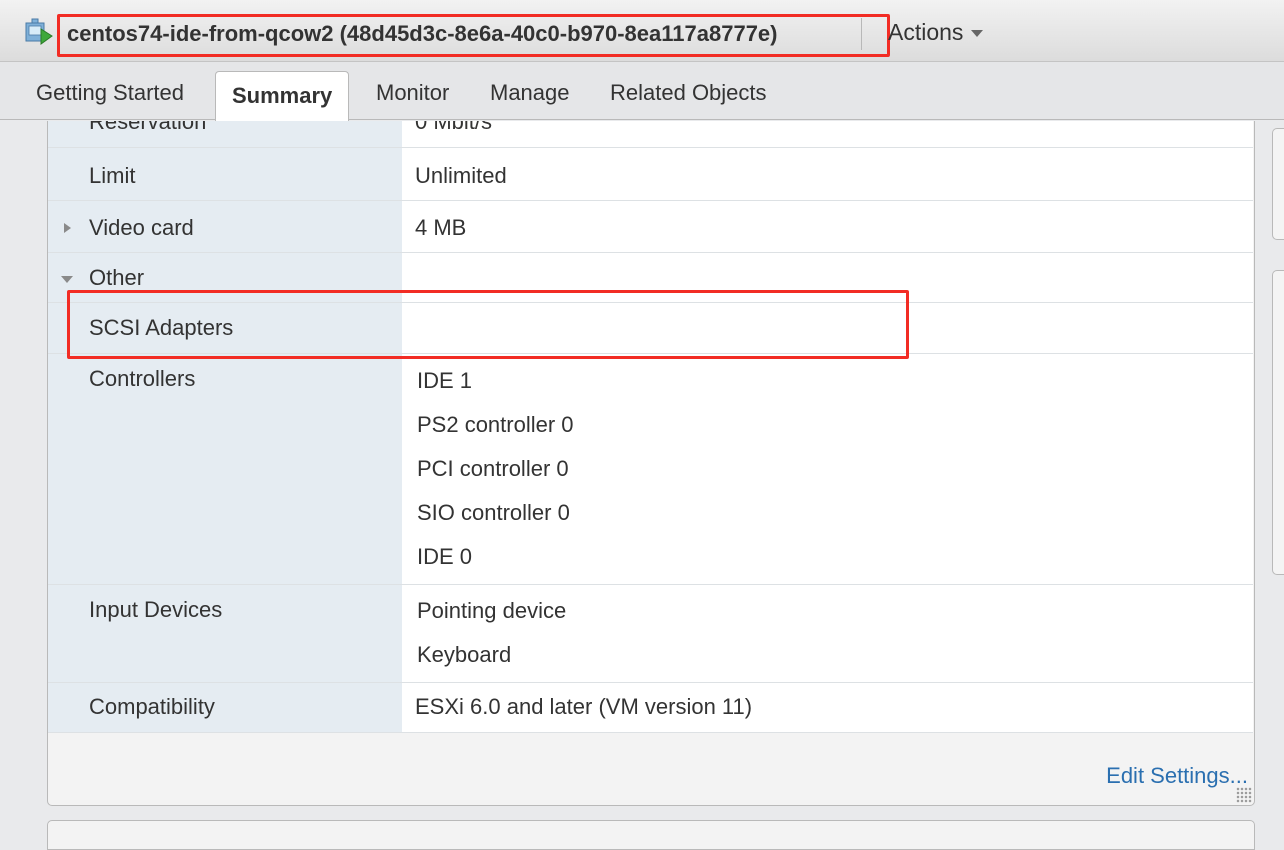 Image resolution: width=1284 pixels, height=850 pixels. I want to click on next-portlet, so click(651, 835).